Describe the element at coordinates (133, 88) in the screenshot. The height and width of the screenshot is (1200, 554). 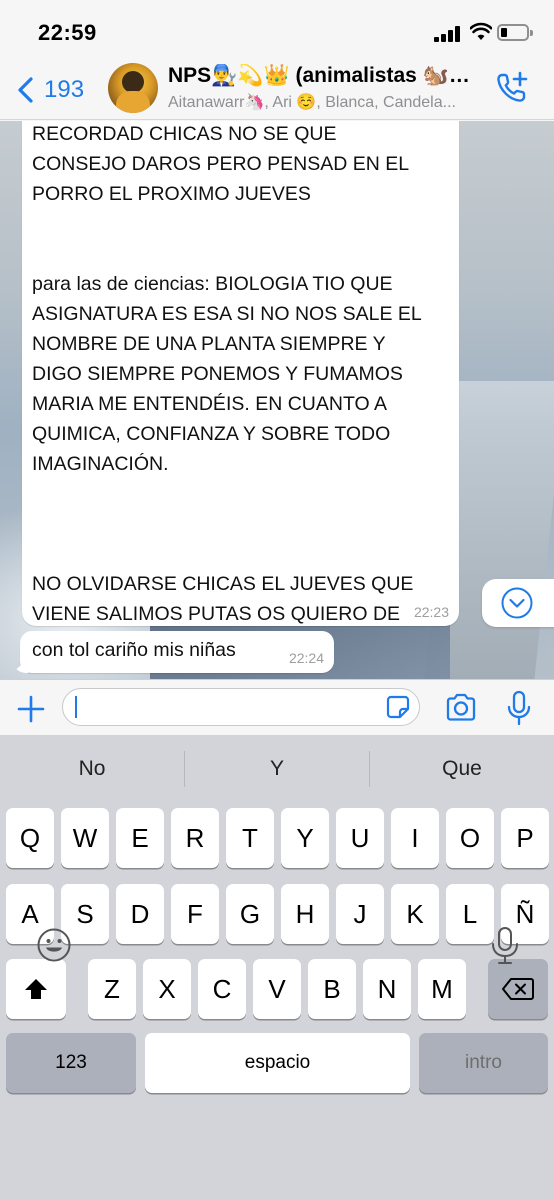
I see `group-avatar` at that location.